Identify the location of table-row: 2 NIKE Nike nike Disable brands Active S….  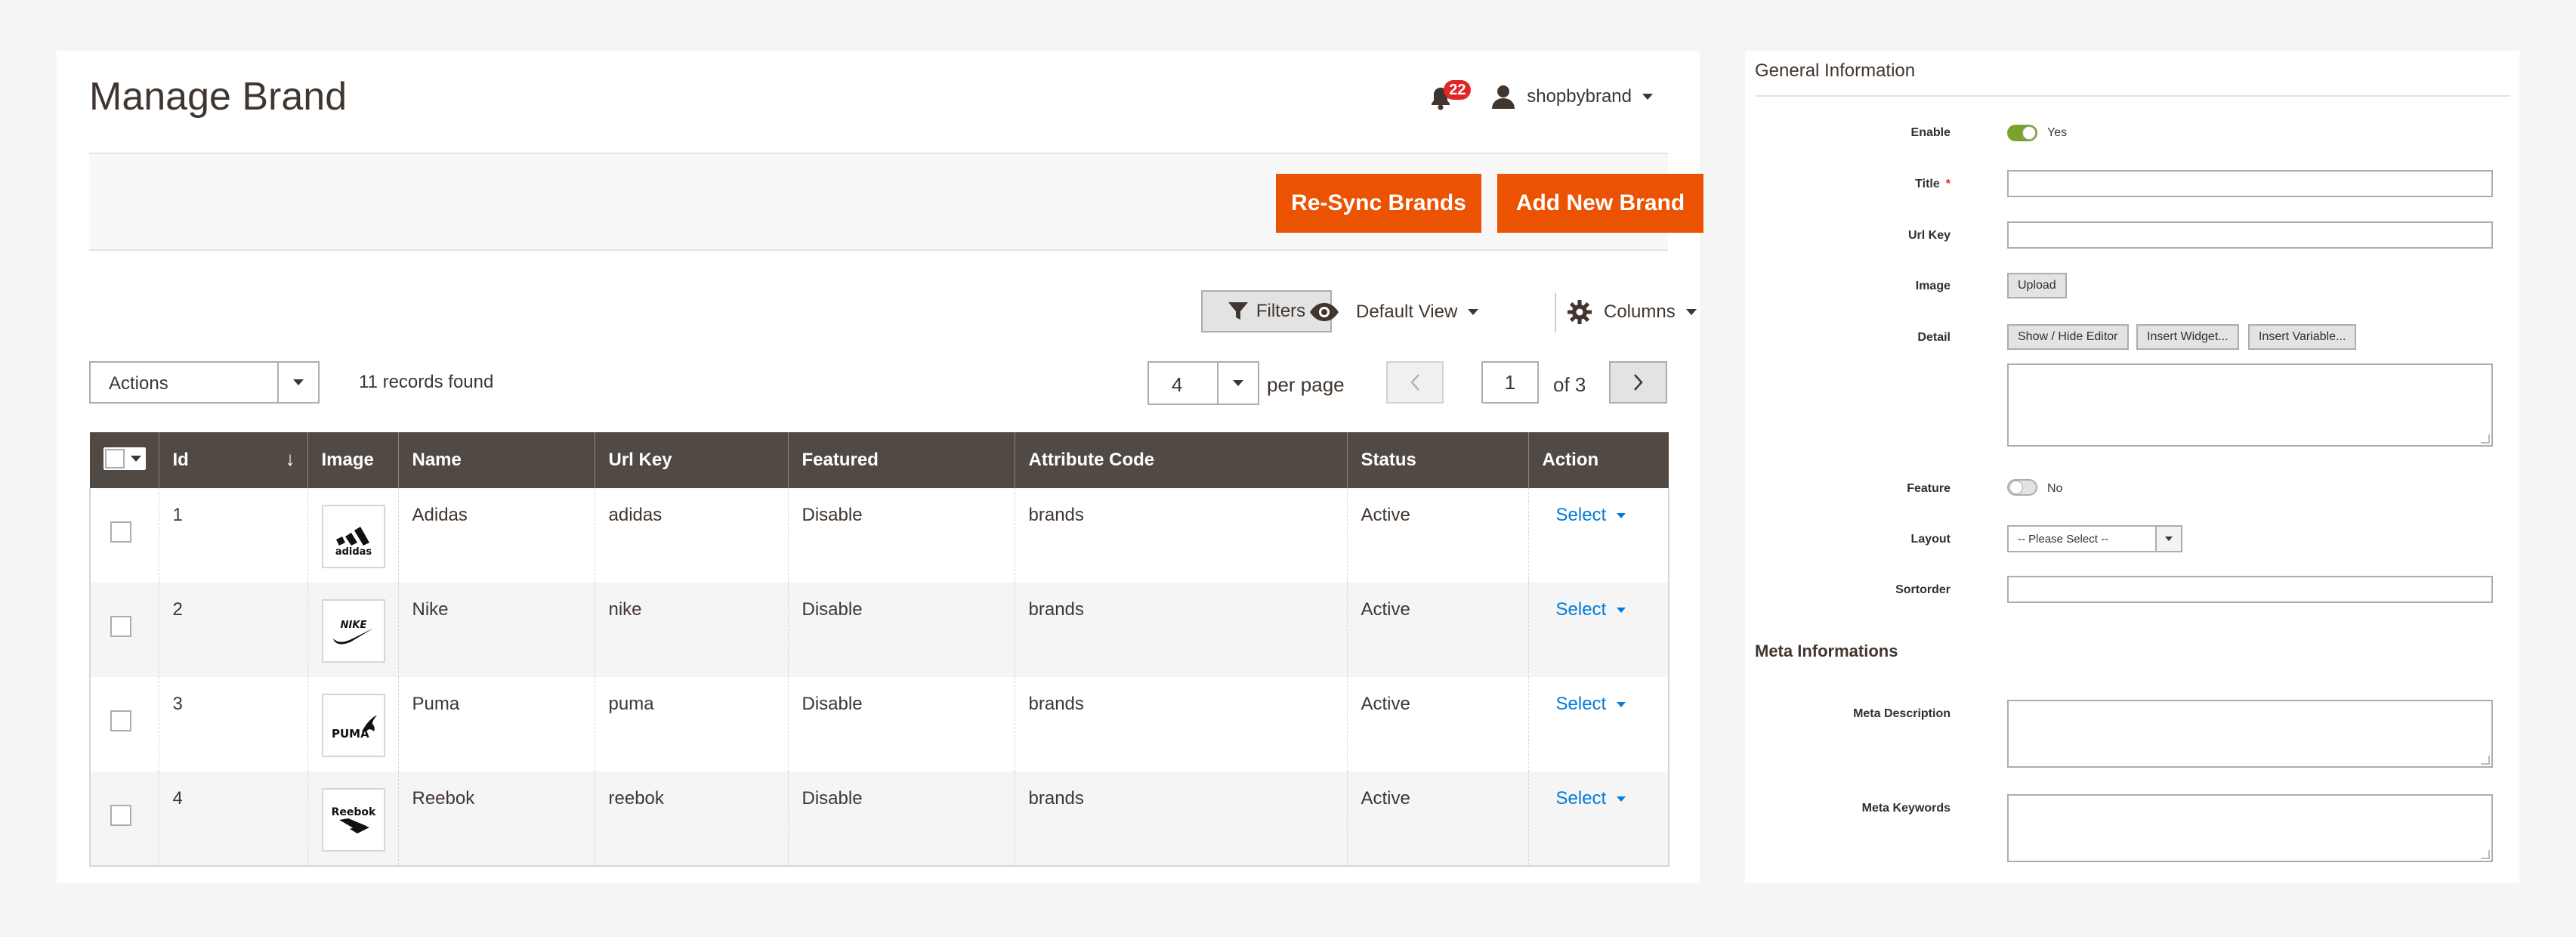
(879, 630).